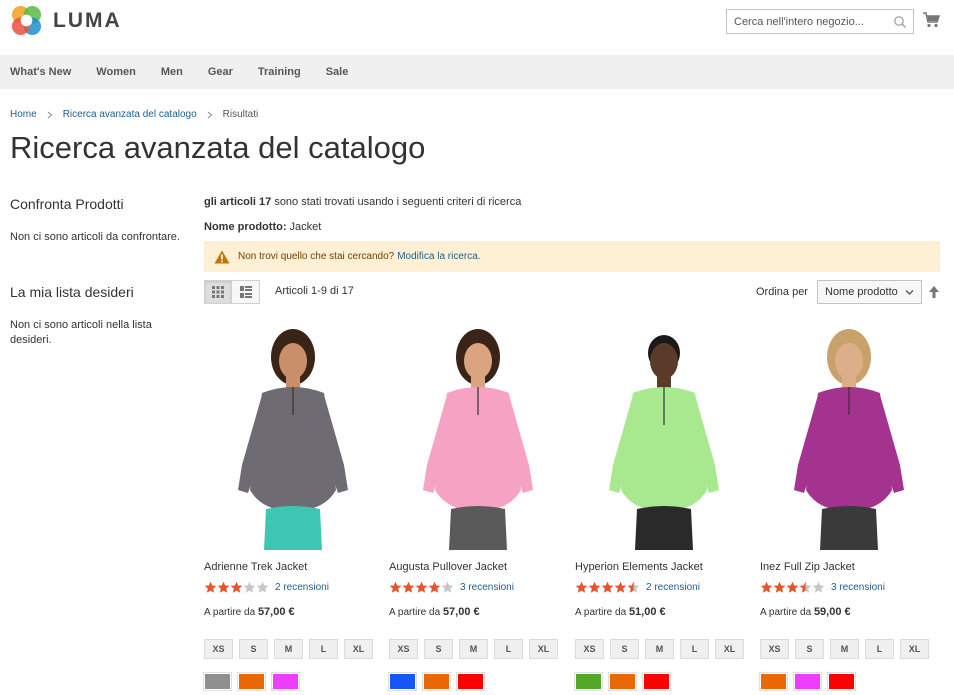 Image resolution: width=954 pixels, height=695 pixels. I want to click on nav-item-whats-new: What's New, so click(40, 72).